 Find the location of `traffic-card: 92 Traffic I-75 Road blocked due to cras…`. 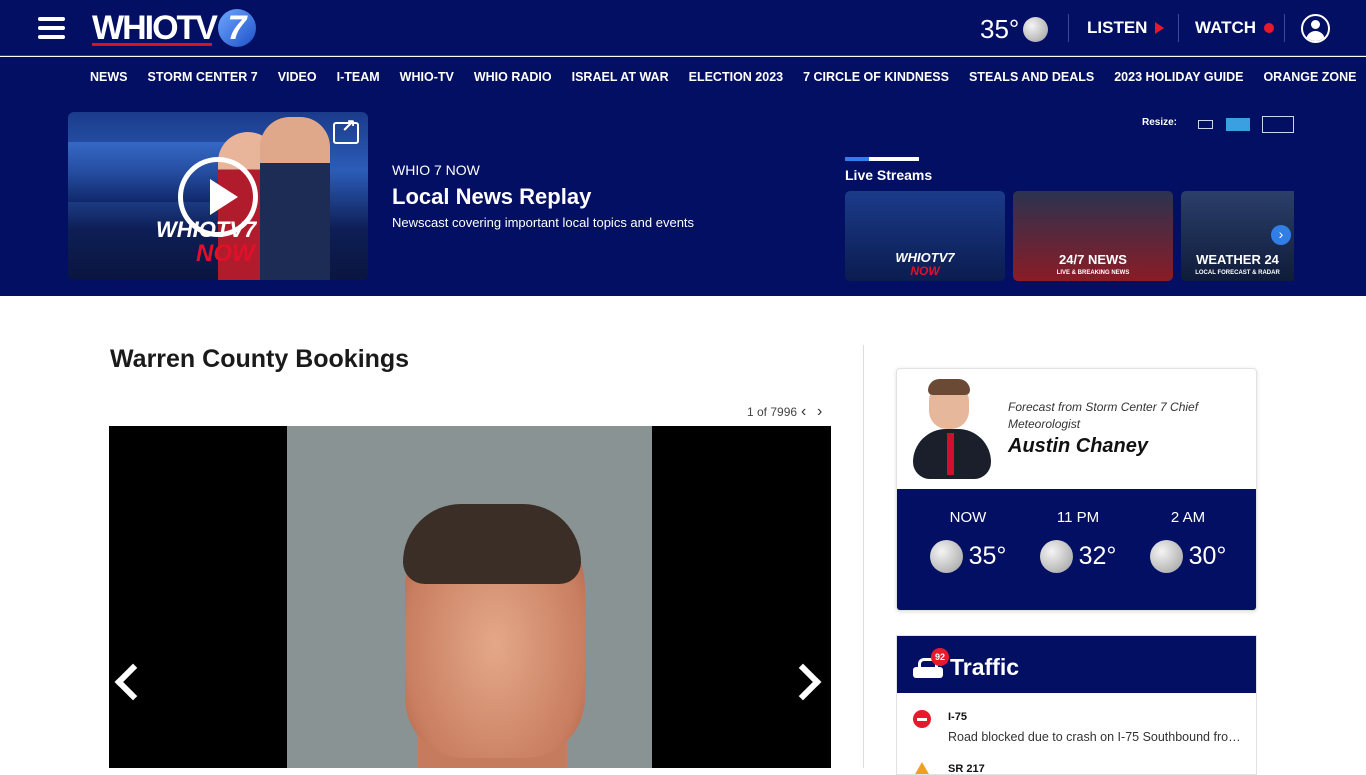

traffic-card: 92 Traffic I-75 Road blocked due to cras… is located at coordinates (1076, 705).